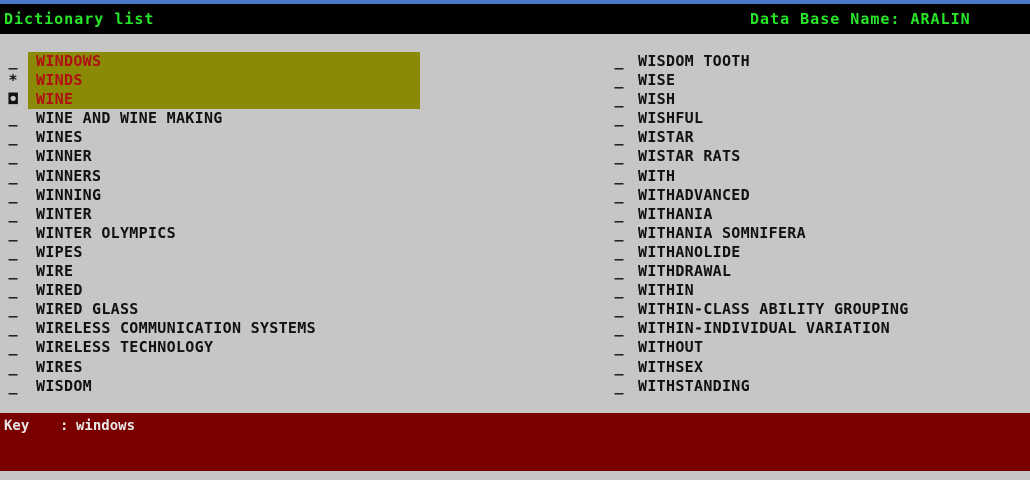 The height and width of the screenshot is (480, 1030). What do you see at coordinates (79, 19) in the screenshot?
I see `page-title: Dictionary list` at bounding box center [79, 19].